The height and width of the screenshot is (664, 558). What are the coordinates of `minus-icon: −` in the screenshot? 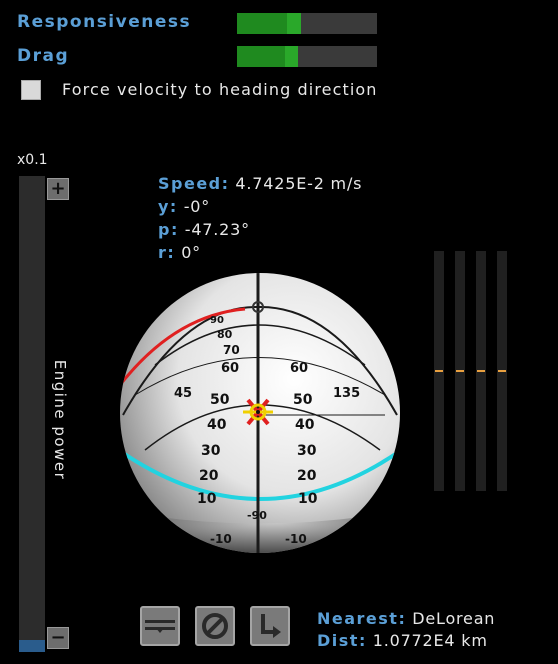 It's located at (58, 637).